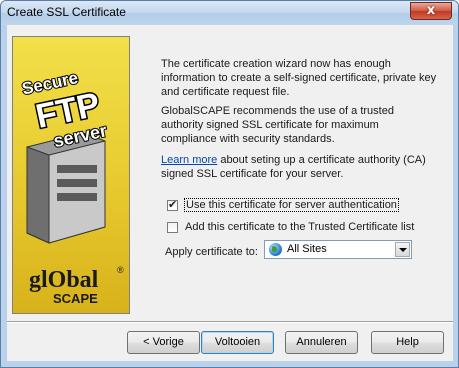 This screenshot has height=368, width=459. I want to click on dropdown-button, so click(402, 249).